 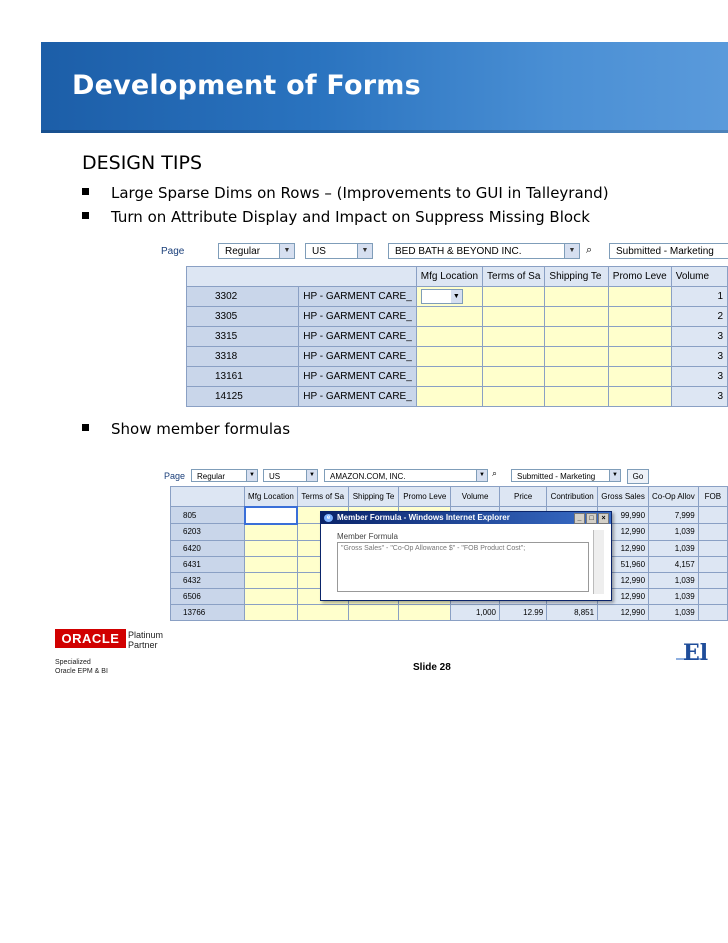 What do you see at coordinates (484, 251) in the screenshot?
I see `dropdown-customer: BED BATH & BEYOND INC. ▼` at bounding box center [484, 251].